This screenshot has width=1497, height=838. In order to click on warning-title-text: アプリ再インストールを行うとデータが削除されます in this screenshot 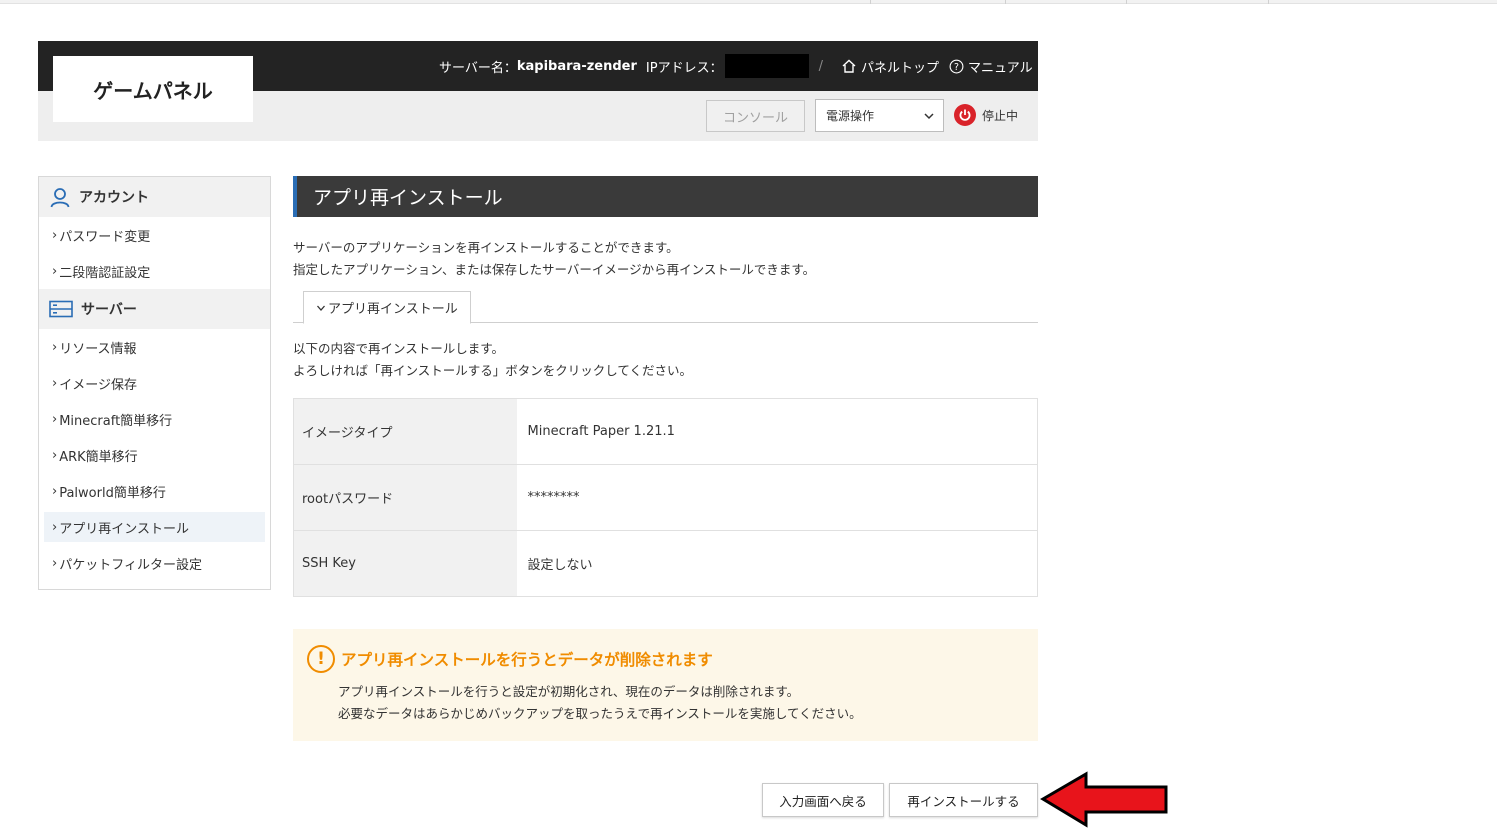, I will do `click(527, 660)`.